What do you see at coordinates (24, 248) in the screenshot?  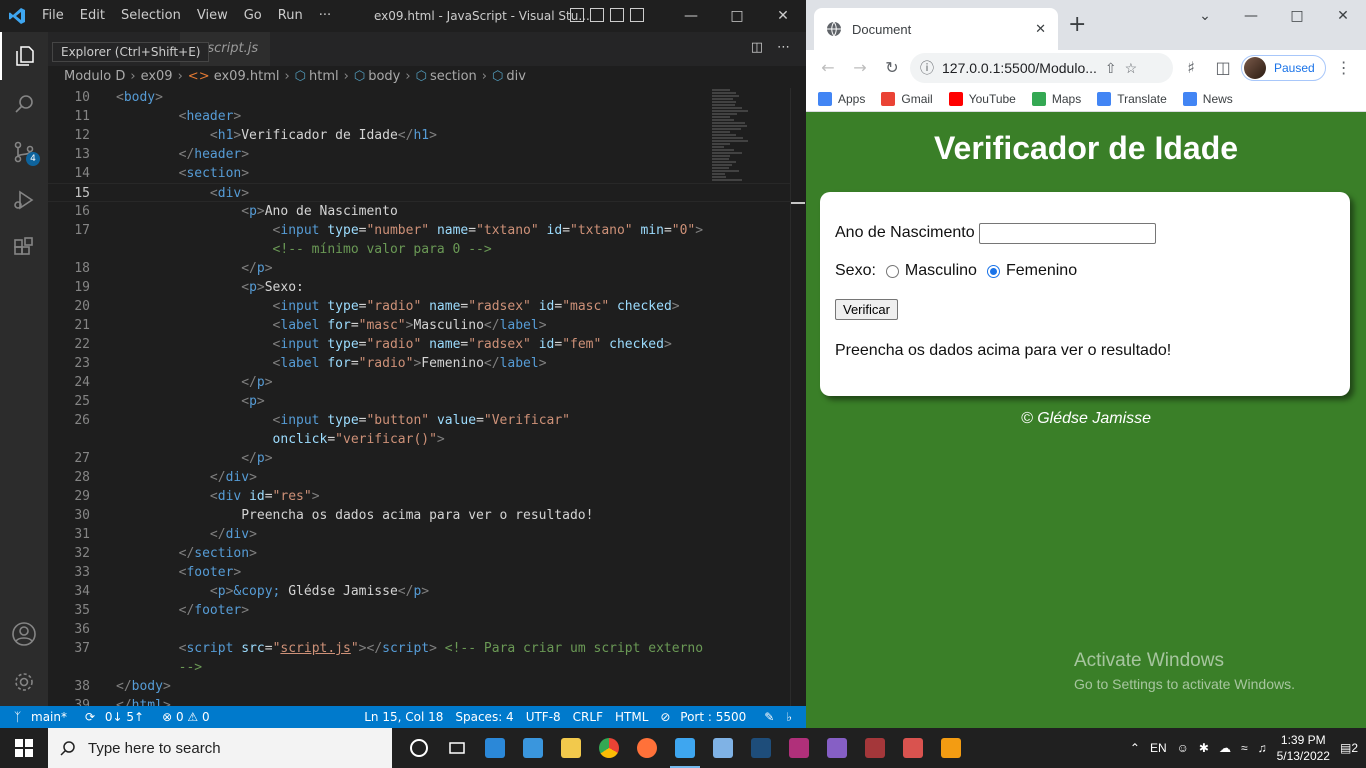 I see `extensions-icon` at bounding box center [24, 248].